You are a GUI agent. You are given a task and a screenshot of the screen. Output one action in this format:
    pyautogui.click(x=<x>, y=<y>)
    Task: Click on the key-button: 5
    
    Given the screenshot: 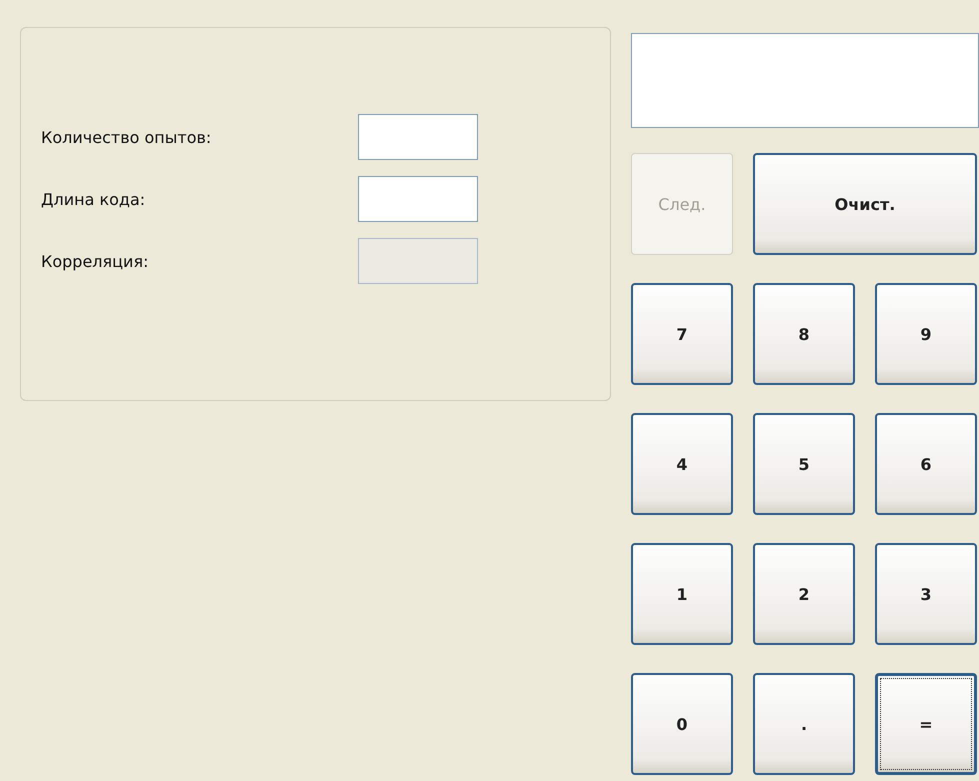 What is the action you would take?
    pyautogui.click(x=804, y=464)
    